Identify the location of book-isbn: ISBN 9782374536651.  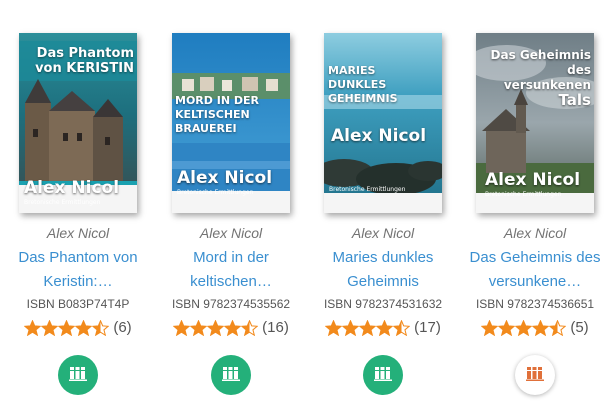
(535, 304).